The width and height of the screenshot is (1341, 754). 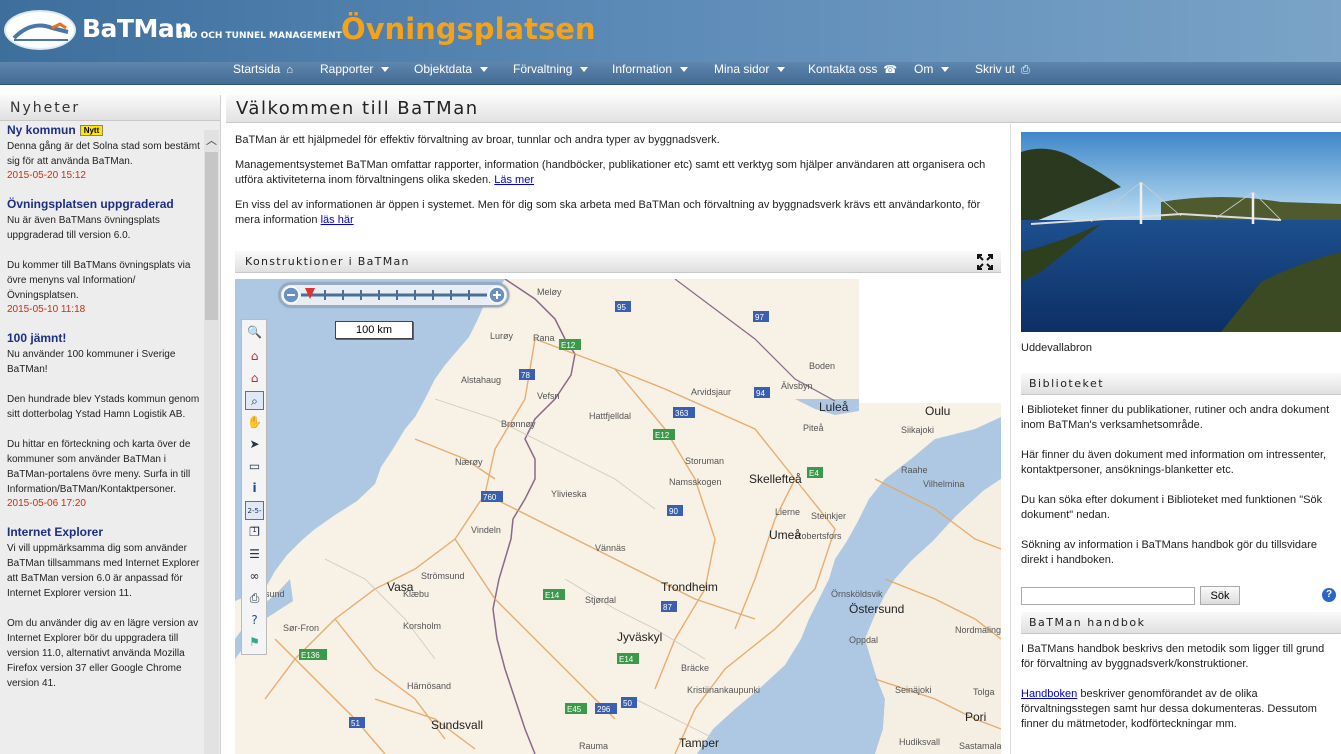 What do you see at coordinates (1056, 348) in the screenshot?
I see `bridge-caption: Uddevallabron` at bounding box center [1056, 348].